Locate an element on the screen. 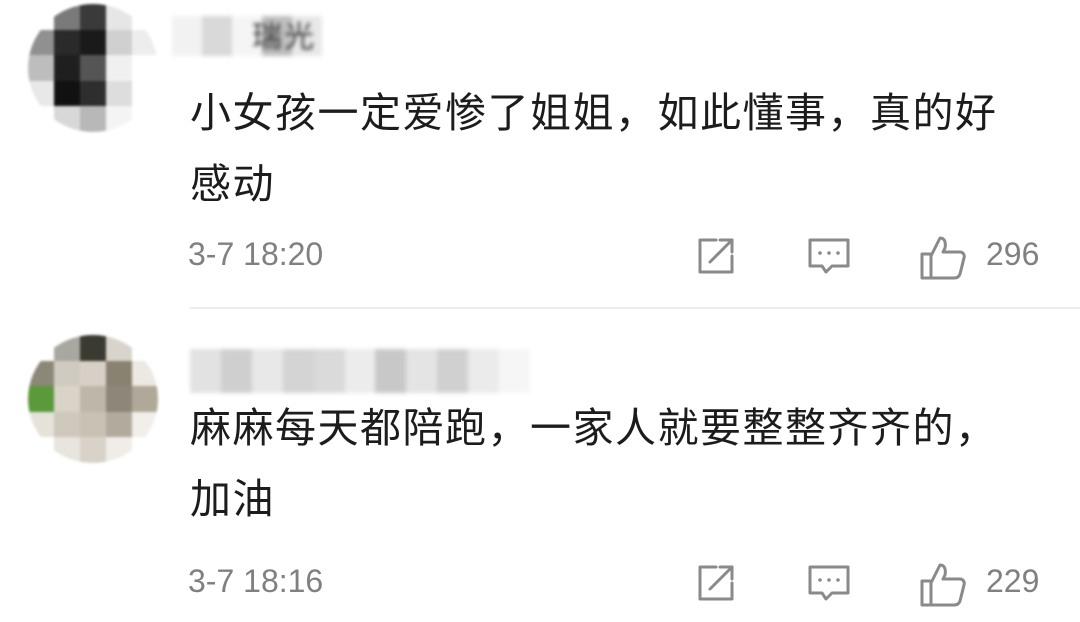 The width and height of the screenshot is (1080, 622). username-text: 瑞光 is located at coordinates (284, 34).